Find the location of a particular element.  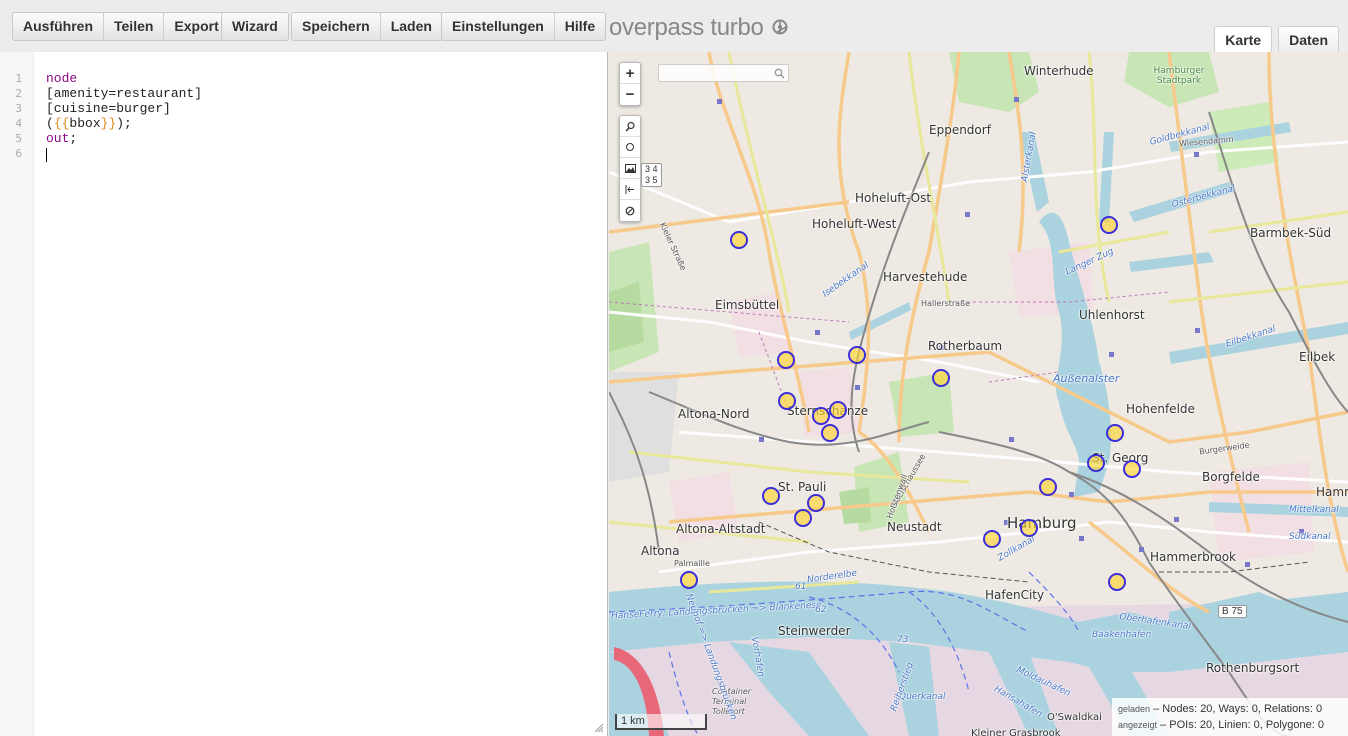

map-label-borgfelde: Borgfelde is located at coordinates (1231, 477).